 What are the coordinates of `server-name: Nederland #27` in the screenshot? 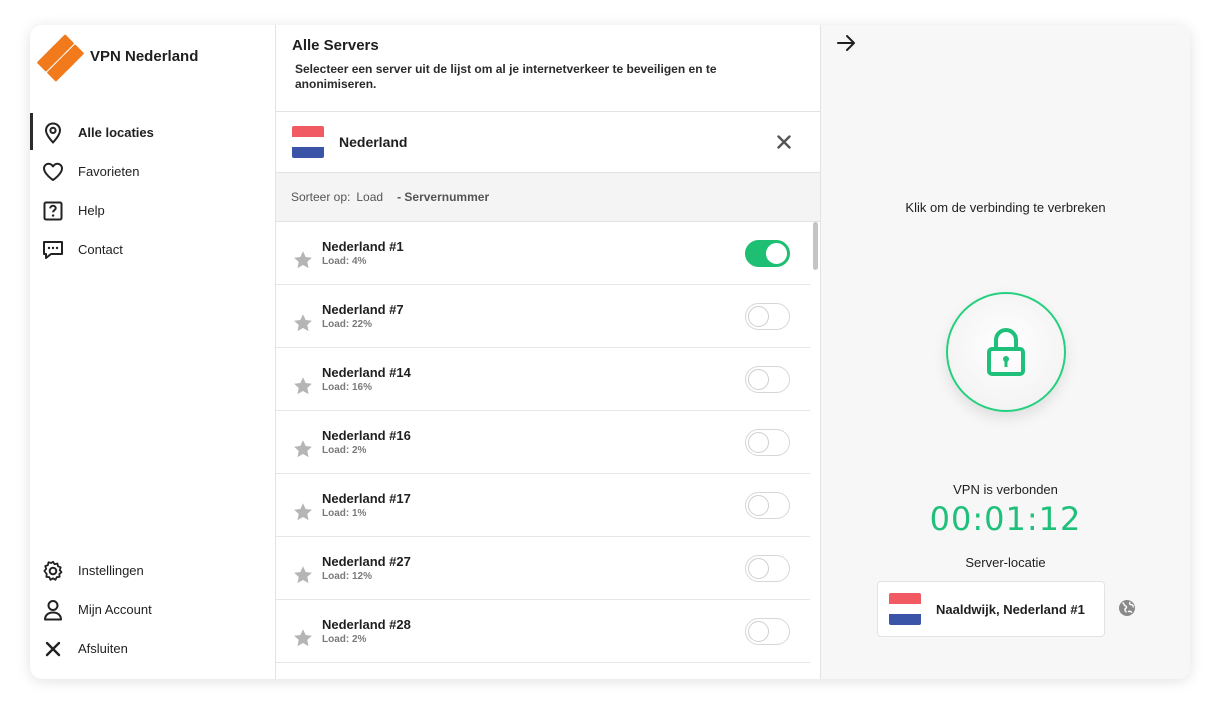 It's located at (366, 561).